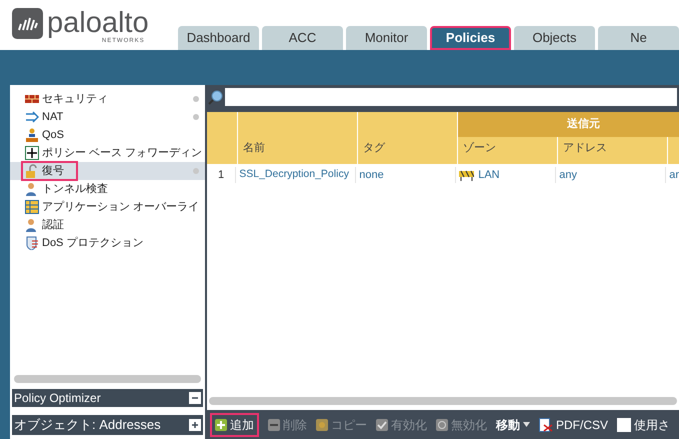  Describe the element at coordinates (107, 207) in the screenshot. I see `sidebar-item: アプリケーション オーバーライ` at that location.